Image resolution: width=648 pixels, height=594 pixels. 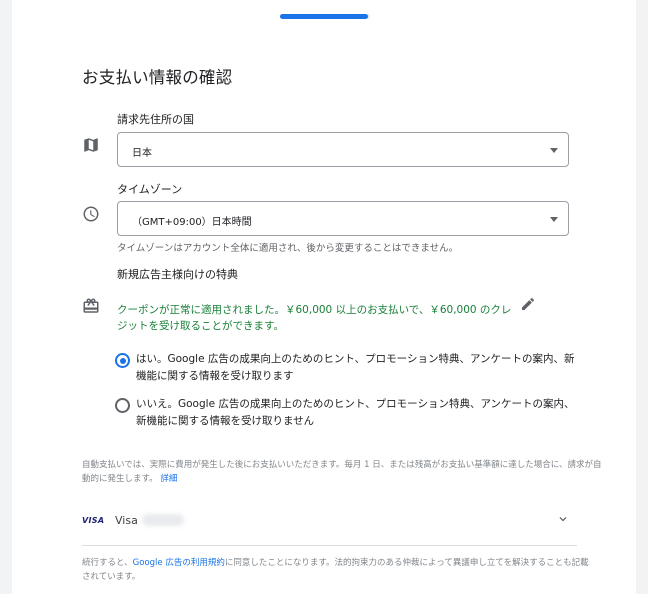 I want to click on timezone-label: タイムゾーン, so click(x=150, y=189).